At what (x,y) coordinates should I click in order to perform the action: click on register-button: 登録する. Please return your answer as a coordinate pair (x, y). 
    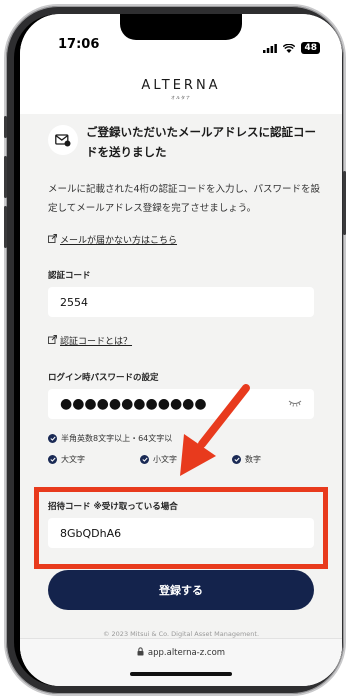
    Looking at the image, I should click on (181, 590).